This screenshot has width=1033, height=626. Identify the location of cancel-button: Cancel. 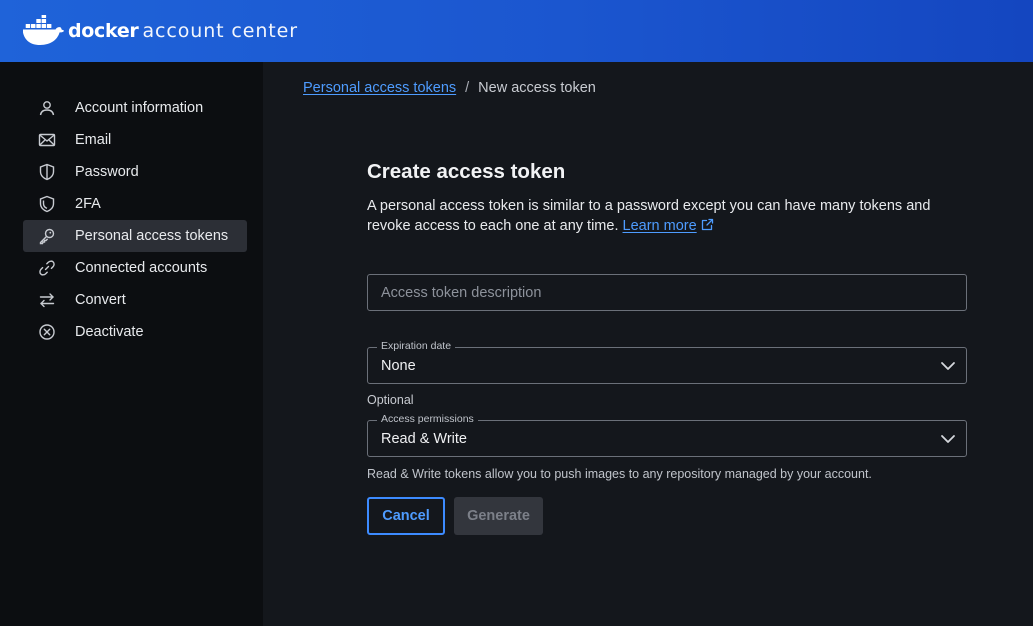
(406, 516).